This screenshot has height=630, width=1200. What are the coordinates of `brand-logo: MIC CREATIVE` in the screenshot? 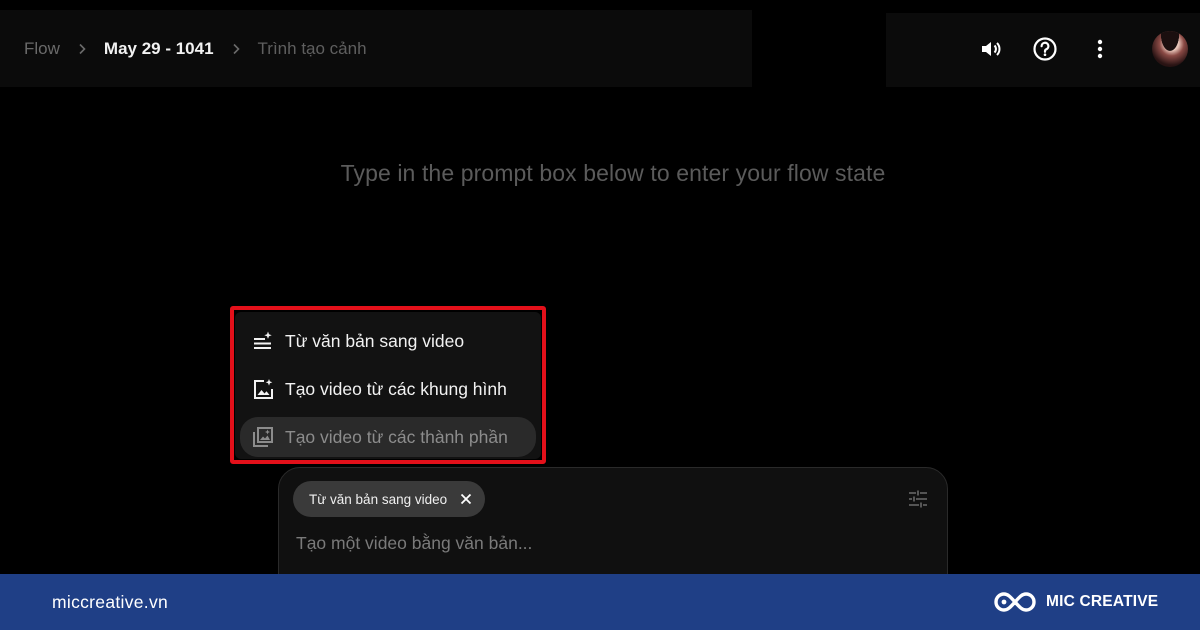 It's located at (1075, 602).